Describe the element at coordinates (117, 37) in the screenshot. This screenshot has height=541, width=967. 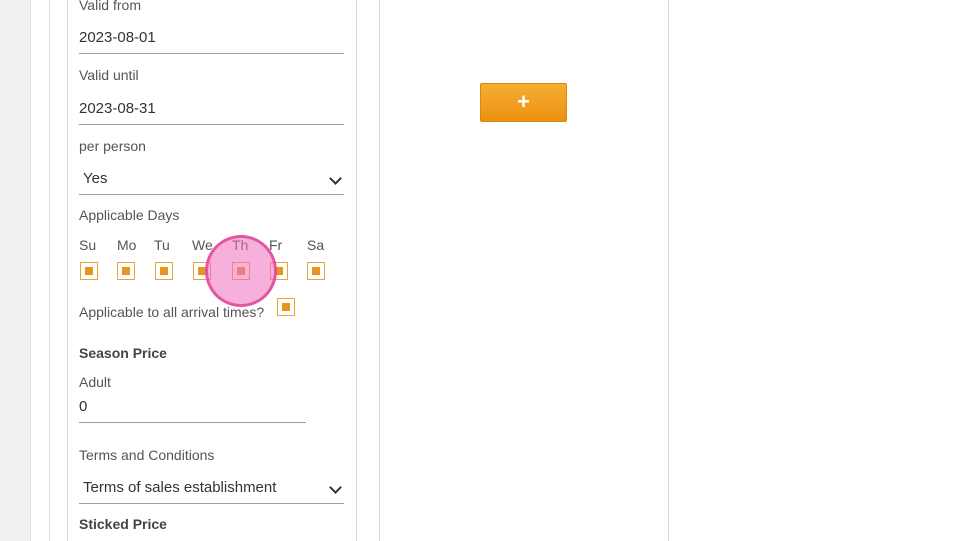
I see `valid-from-value: 2023-08-01` at that location.